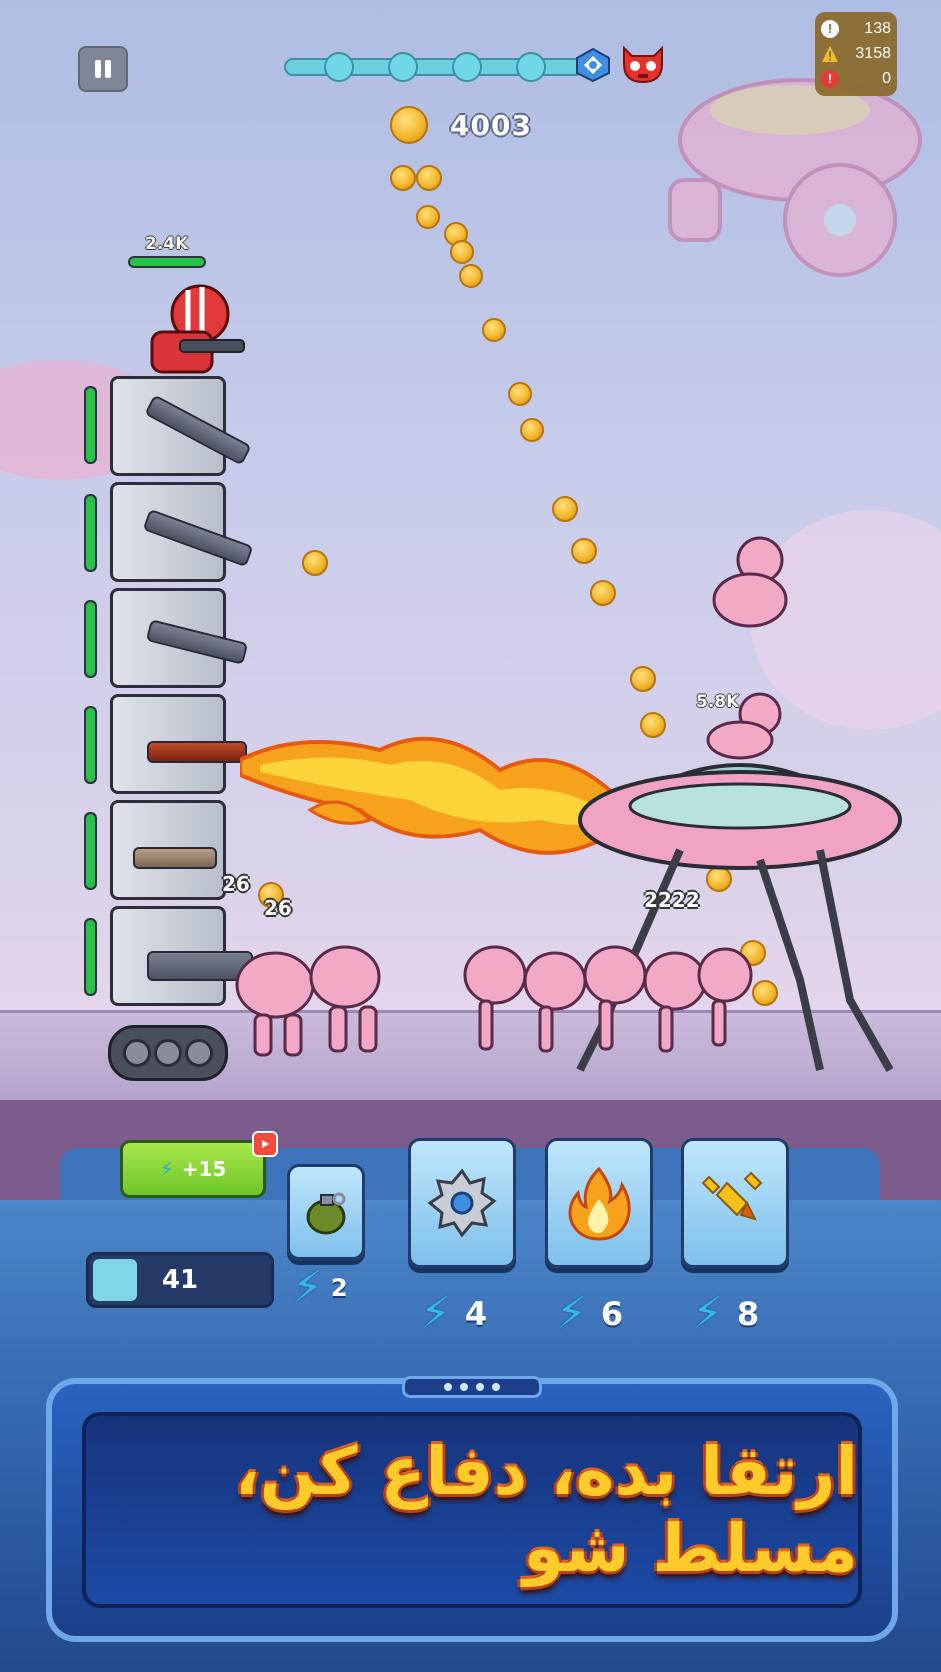  Describe the element at coordinates (750, 582) in the screenshot. I see `flying-enemy-robot` at that location.